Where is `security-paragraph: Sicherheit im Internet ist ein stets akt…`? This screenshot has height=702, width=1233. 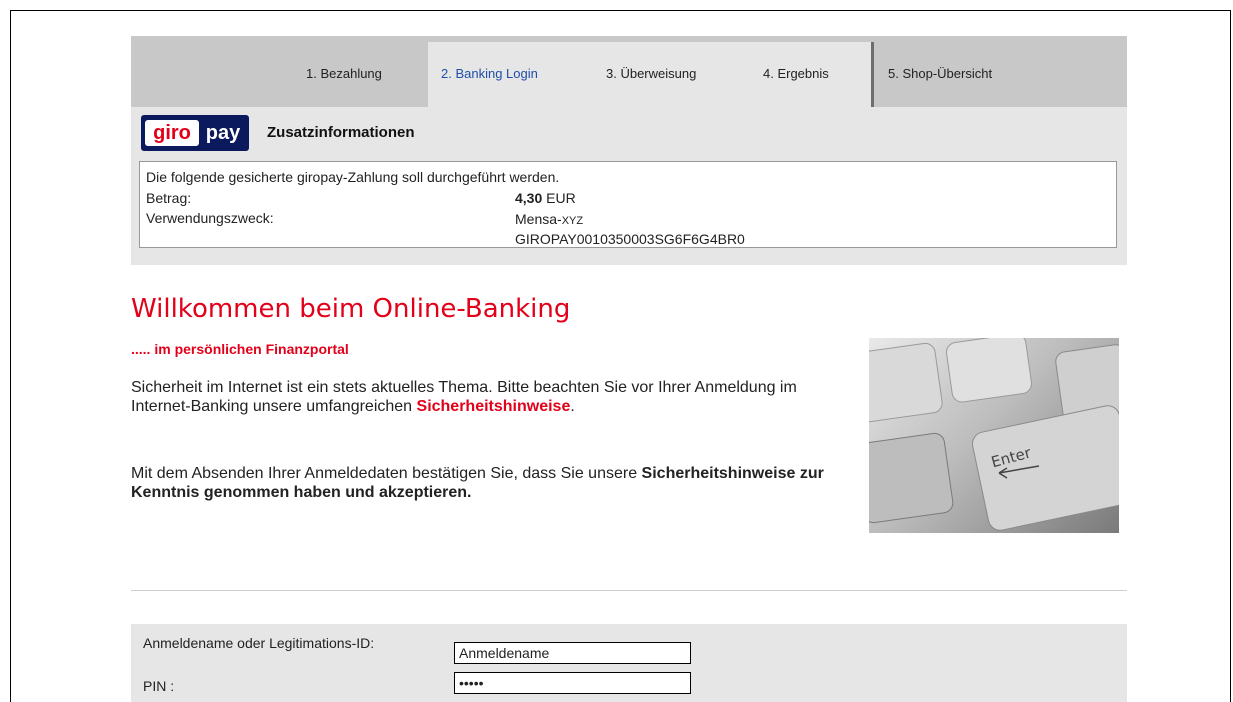 security-paragraph: Sicherheit im Internet ist ein stets akt… is located at coordinates (491, 397).